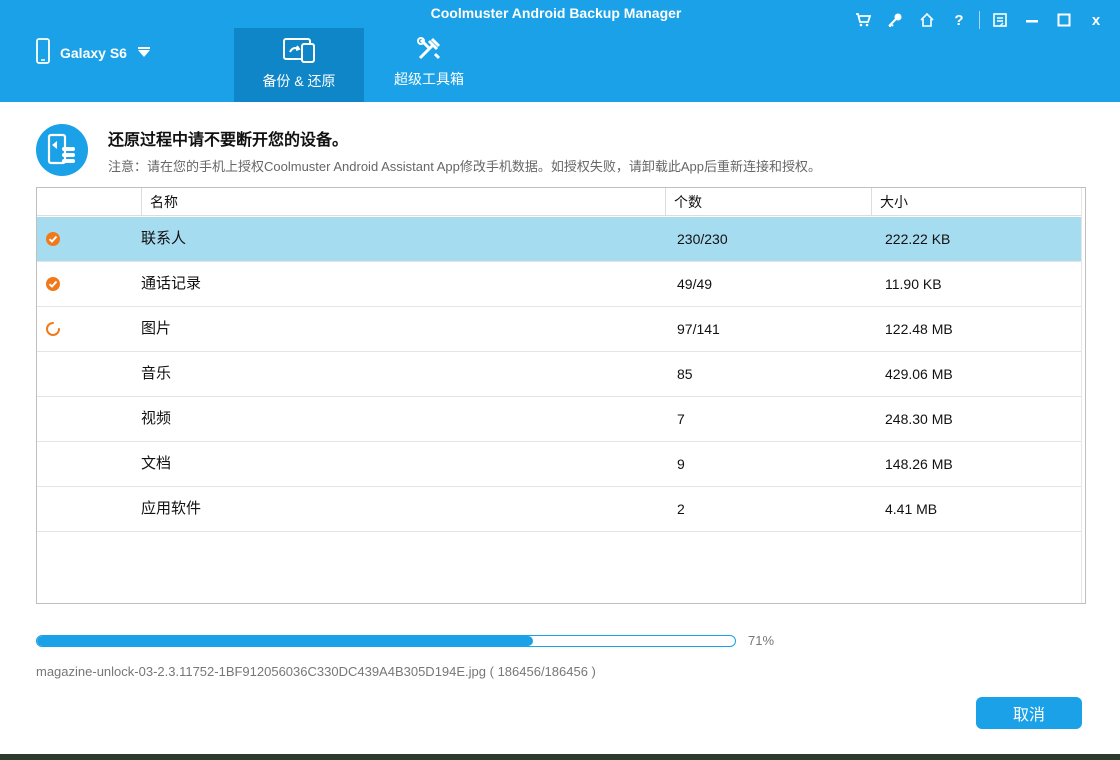 The image size is (1120, 760). I want to click on table-row: 音乐 85 429.06 MB, so click(559, 374).